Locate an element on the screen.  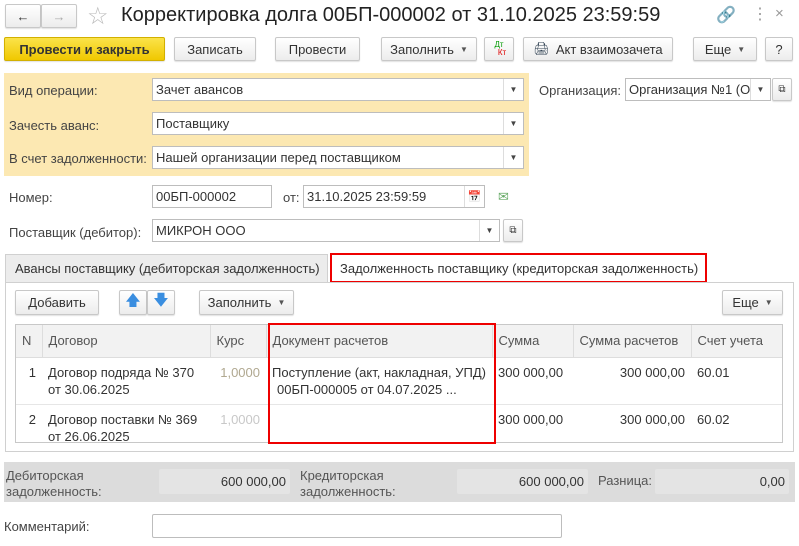
date-input: 31.10.2025 23:59:59 📅 is located at coordinates (394, 196).